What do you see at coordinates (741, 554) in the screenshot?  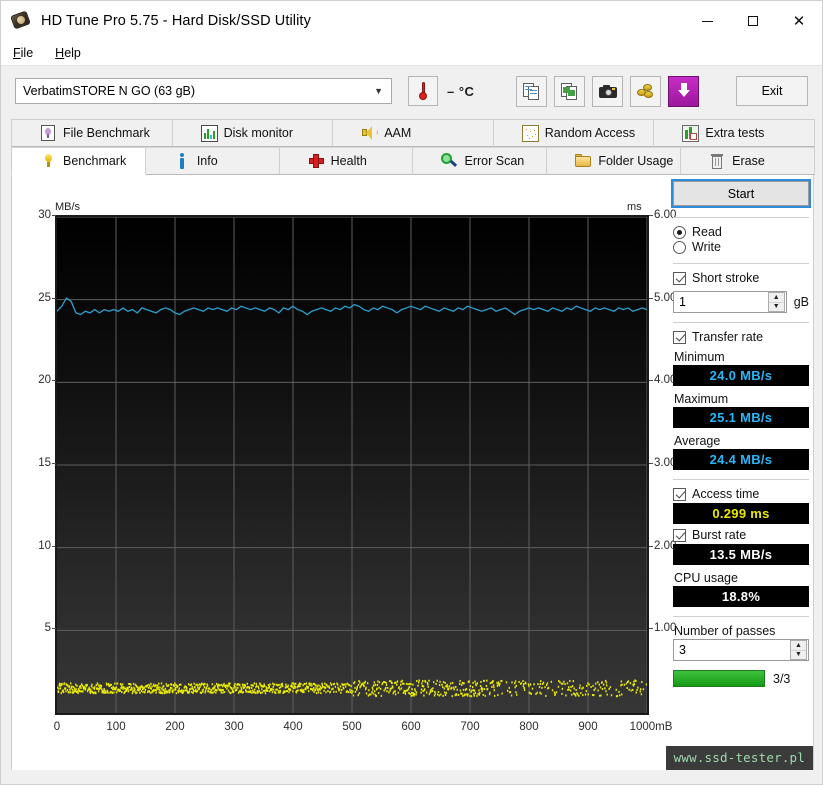 I see `burst-rate-value: 13.5 MB/s` at bounding box center [741, 554].